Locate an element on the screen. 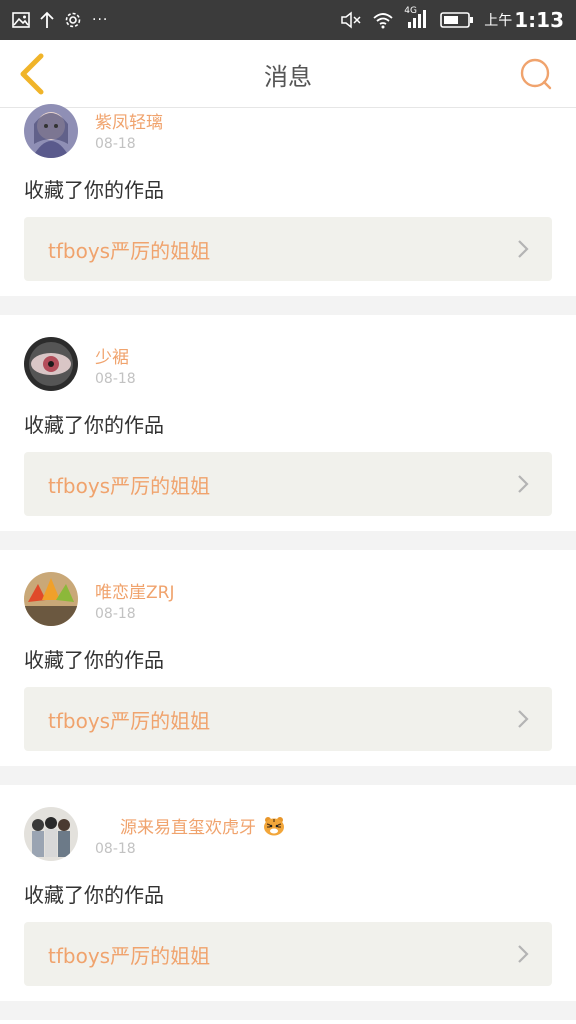  search-icon is located at coordinates (536, 74).